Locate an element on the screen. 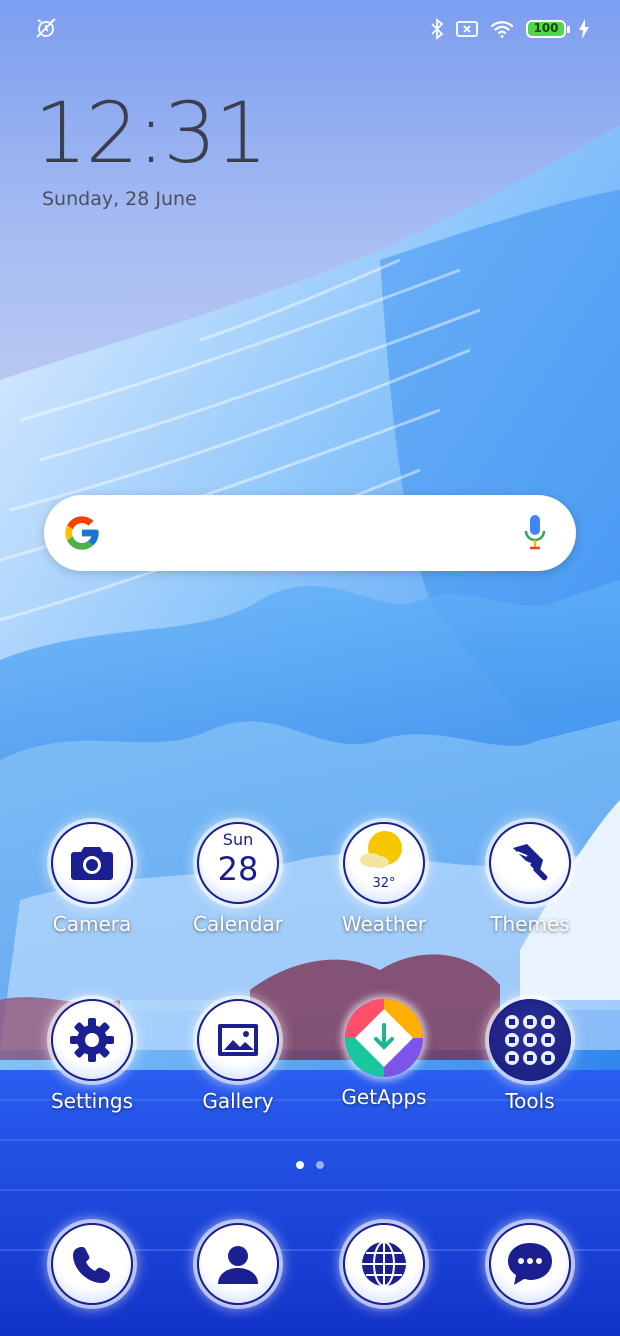 This screenshot has width=620, height=1336. image-icon is located at coordinates (238, 1040).